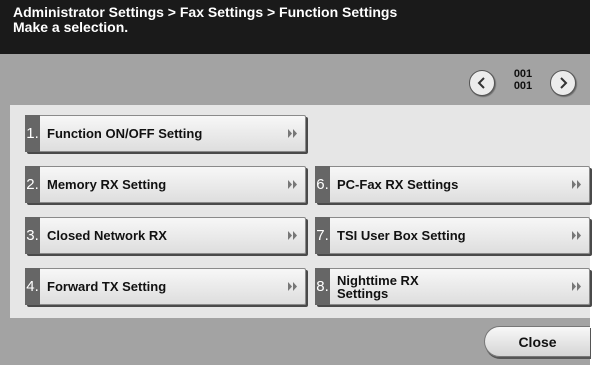 This screenshot has width=598, height=365. I want to click on chevron-left-icon, so click(481, 83).